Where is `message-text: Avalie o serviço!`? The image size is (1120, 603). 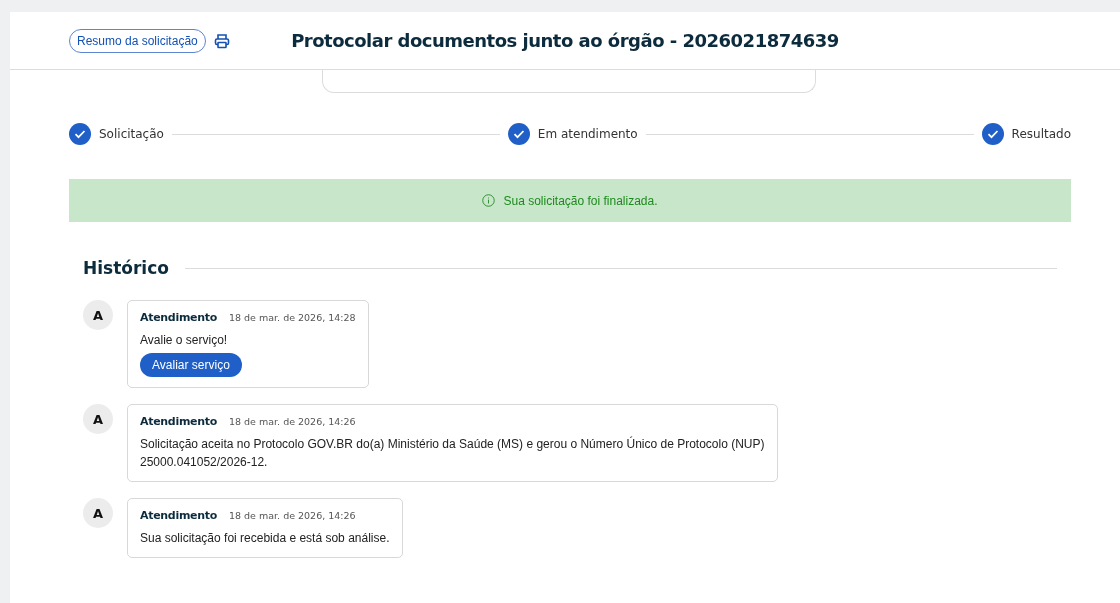
message-text: Avalie o serviço! is located at coordinates (184, 340).